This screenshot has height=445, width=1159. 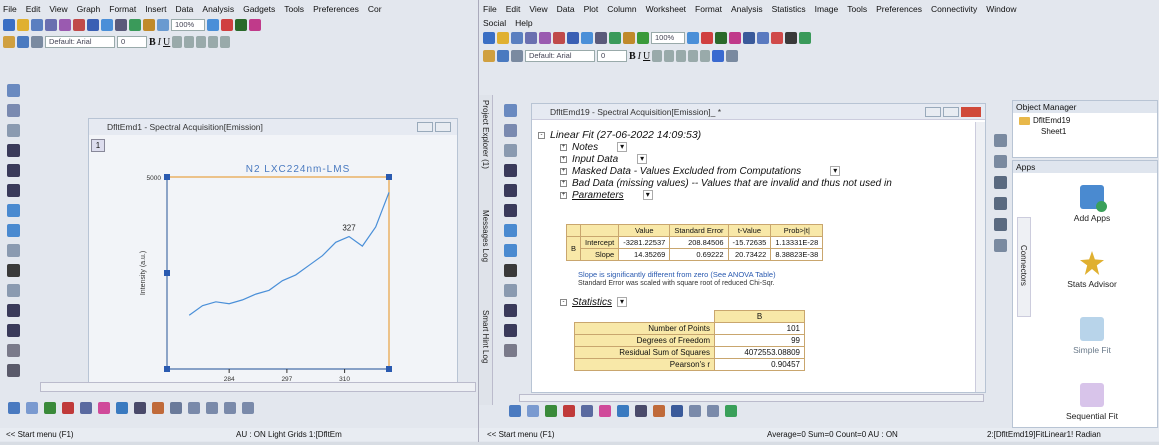 What do you see at coordinates (933, 112) in the screenshot?
I see `minimize-button` at bounding box center [933, 112].